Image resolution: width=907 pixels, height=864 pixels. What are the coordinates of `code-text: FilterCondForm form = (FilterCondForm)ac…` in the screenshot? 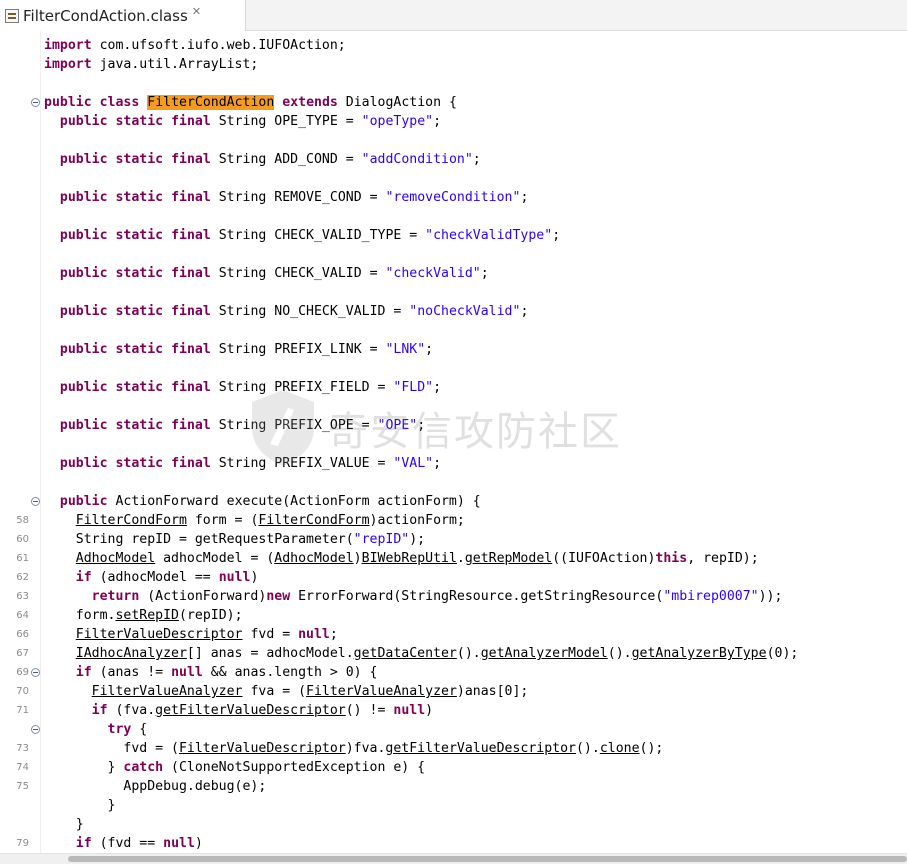 It's located at (254, 520).